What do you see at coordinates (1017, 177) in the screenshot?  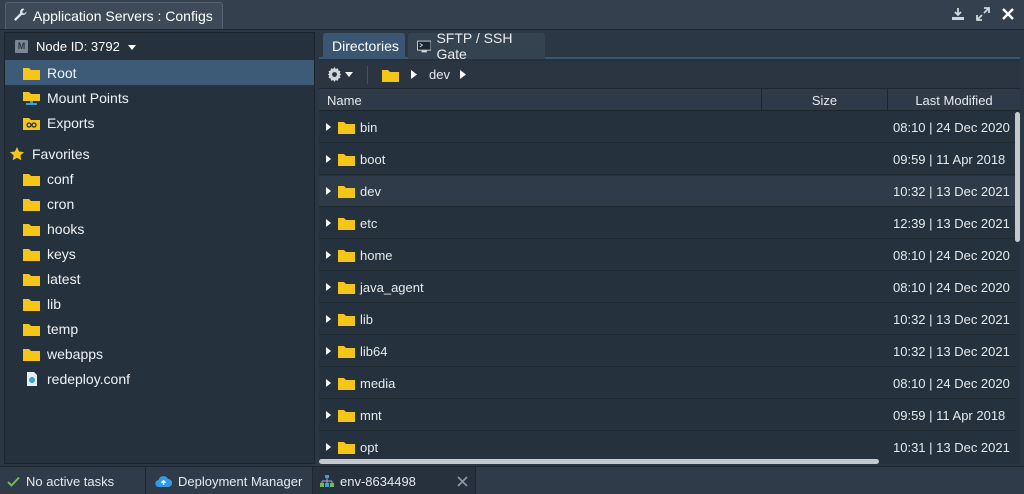 I see `vertical-scrollbar-thumb` at bounding box center [1017, 177].